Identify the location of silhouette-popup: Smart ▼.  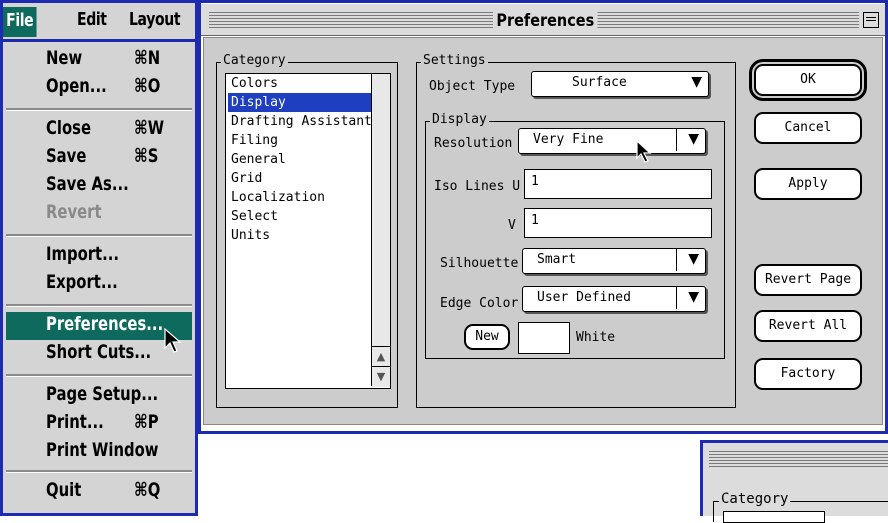
(614, 261).